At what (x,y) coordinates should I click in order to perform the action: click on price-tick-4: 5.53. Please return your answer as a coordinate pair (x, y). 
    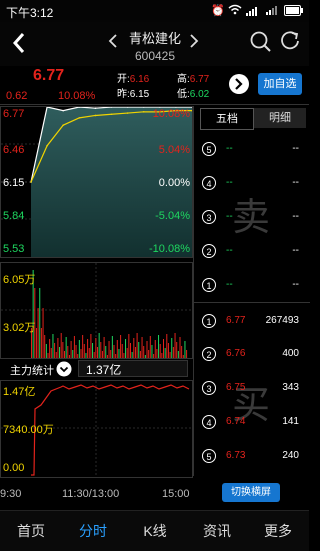
    Looking at the image, I should click on (14, 249).